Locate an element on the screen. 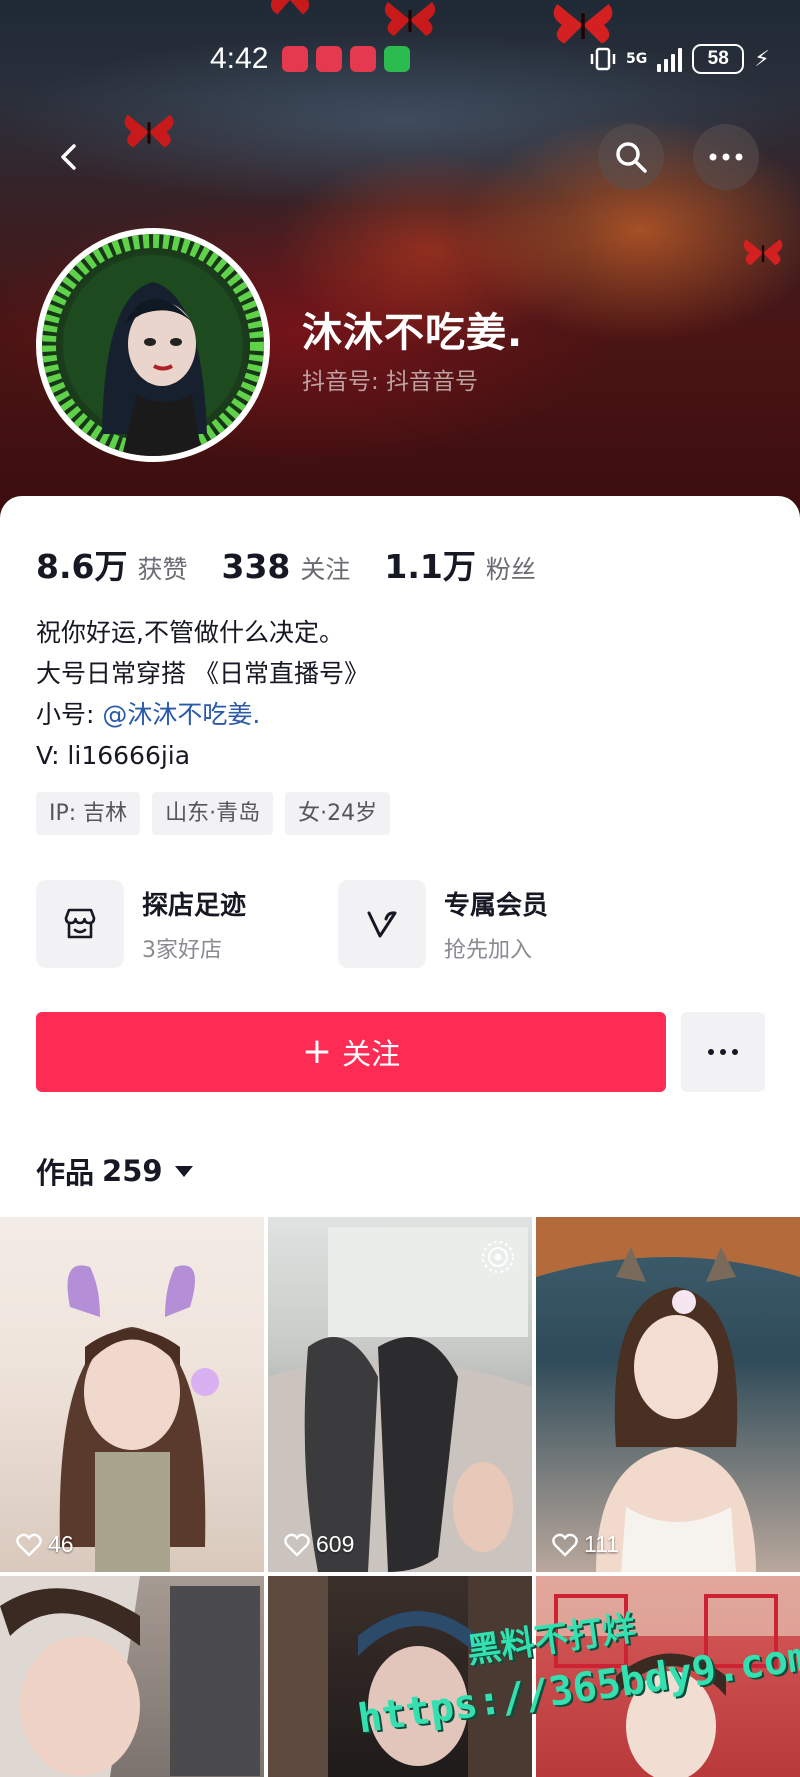 Image resolution: width=800 pixels, height=1777 pixels. location-tag: 山东·青岛 is located at coordinates (213, 813).